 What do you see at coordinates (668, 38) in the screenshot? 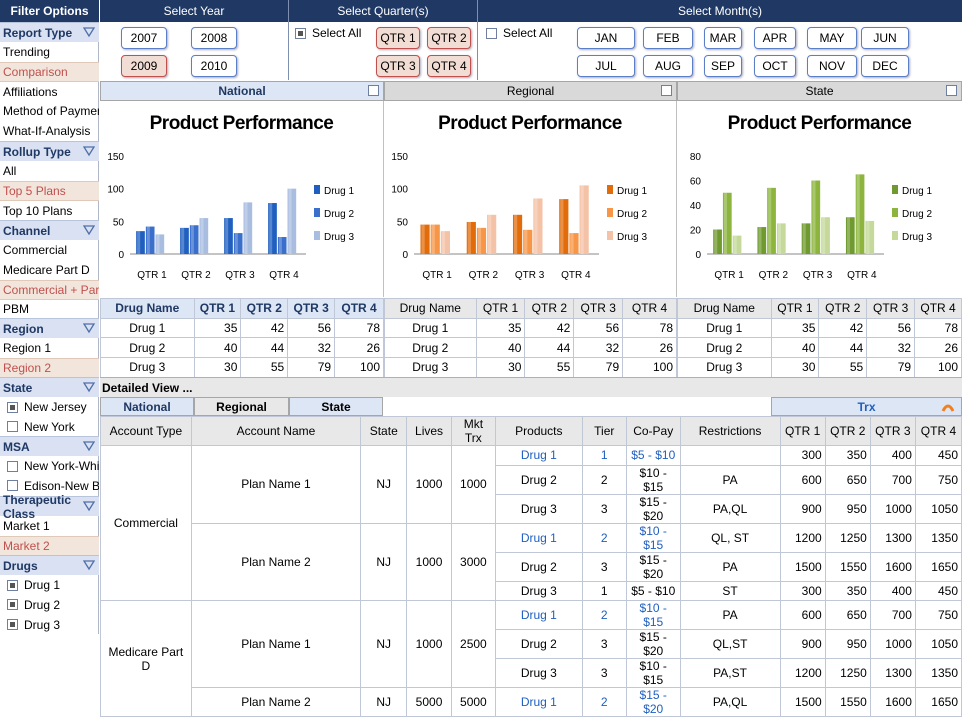
I see `month-feb-button: FEB` at bounding box center [668, 38].